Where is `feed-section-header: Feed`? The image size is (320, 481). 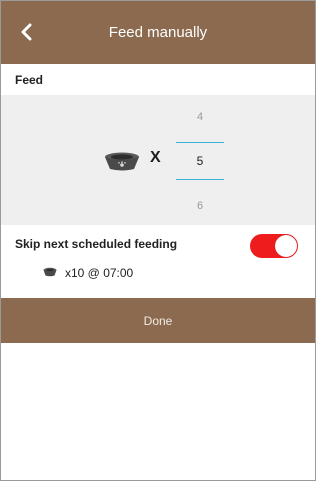 feed-section-header: Feed is located at coordinates (158, 79).